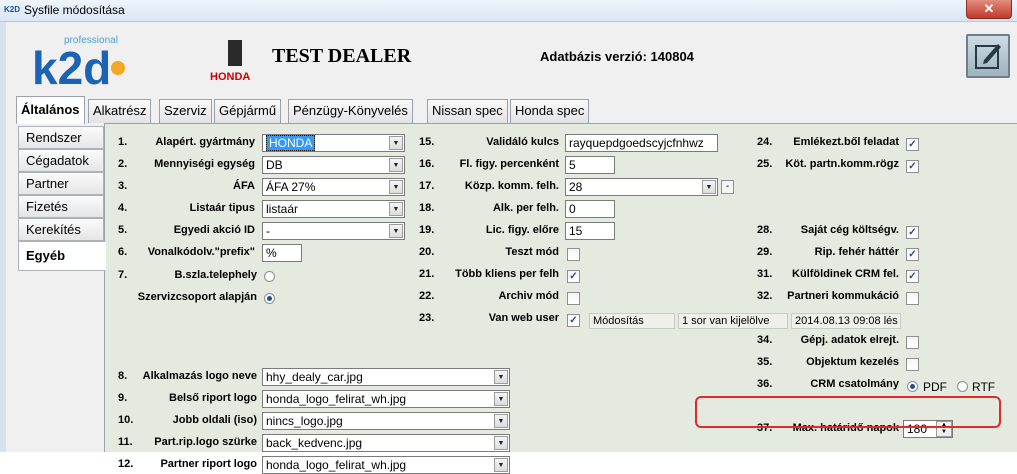 The width and height of the screenshot is (1017, 474). I want to click on archive-mode-checkbox, so click(573, 298).